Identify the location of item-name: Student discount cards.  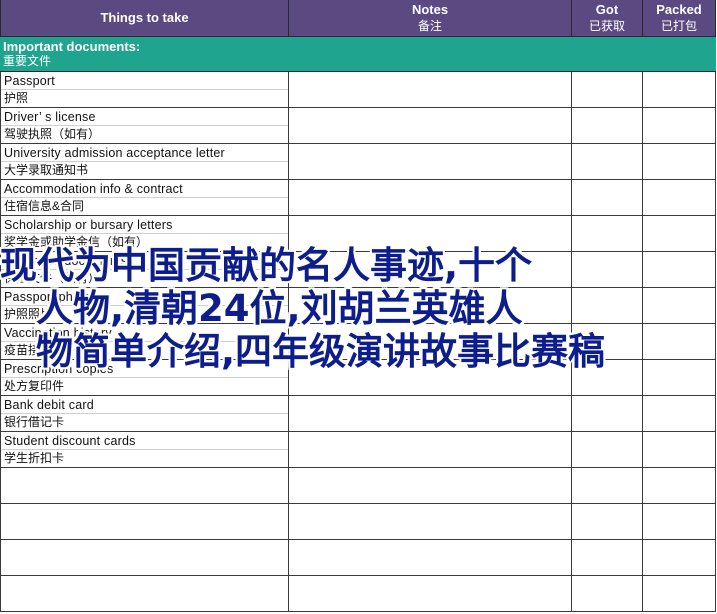
(70, 441).